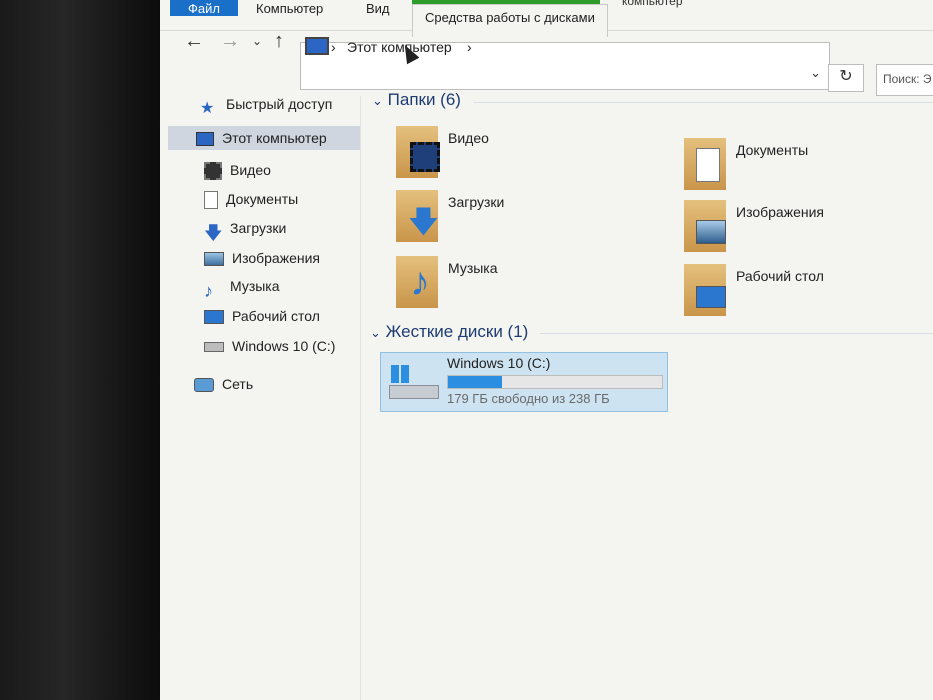 Image resolution: width=933 pixels, height=700 pixels. I want to click on folder-label: Документы, so click(772, 150).